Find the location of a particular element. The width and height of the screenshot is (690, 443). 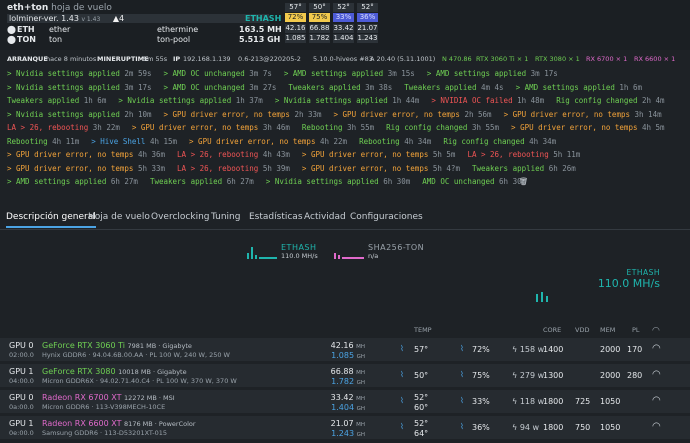

event-item: > Nvidia settings applied 2m 59s is located at coordinates (79, 73).